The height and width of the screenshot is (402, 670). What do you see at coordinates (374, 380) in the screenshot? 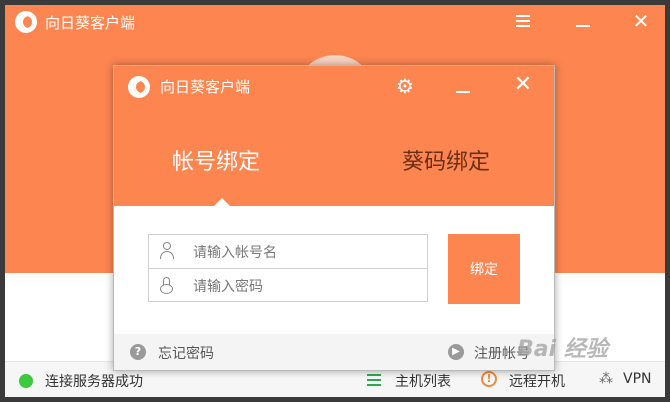
I see `list-icon` at bounding box center [374, 380].